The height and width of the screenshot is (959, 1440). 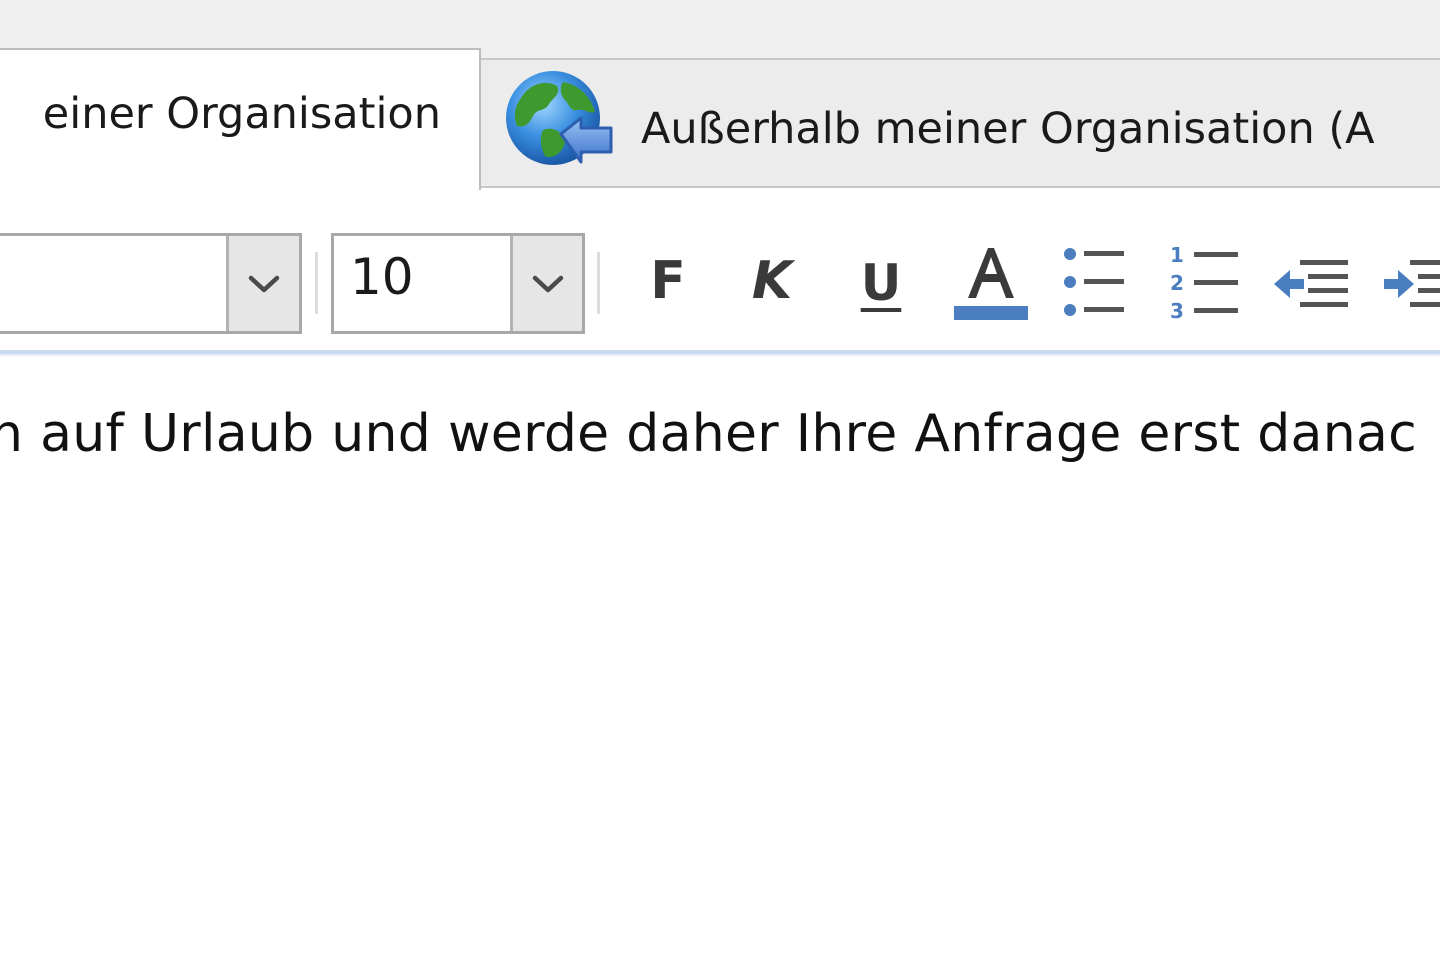 What do you see at coordinates (1008, 129) in the screenshot?
I see `tab-outside-organization-label: Außerhalb meiner Organisation (A` at bounding box center [1008, 129].